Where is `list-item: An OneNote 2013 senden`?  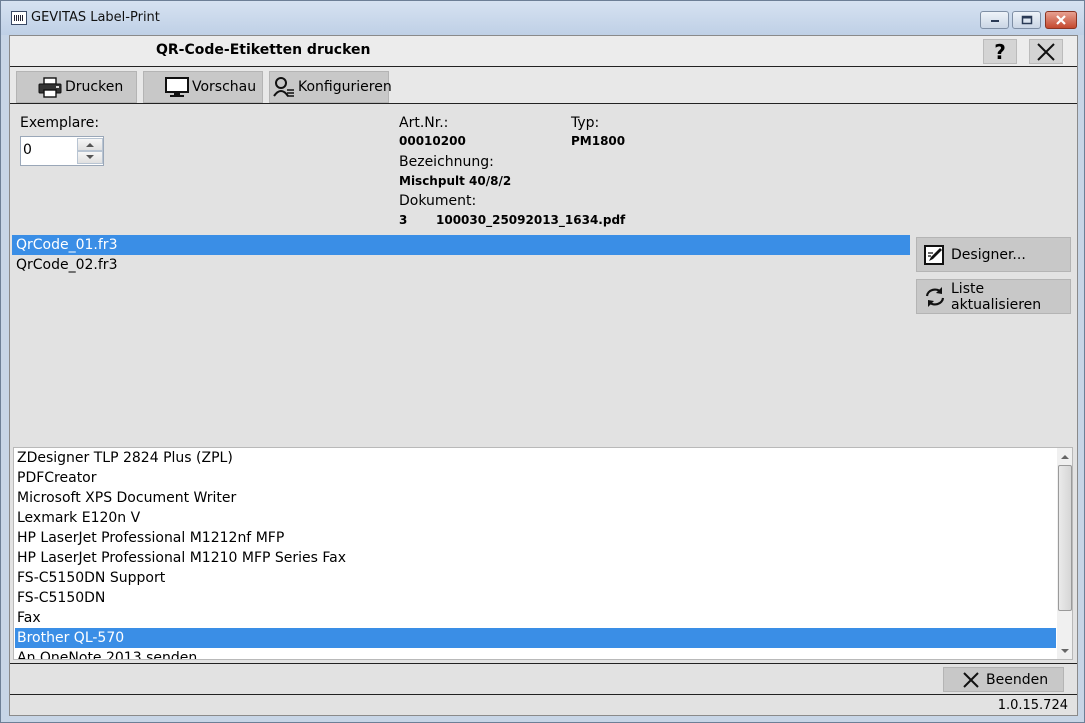 list-item: An OneNote 2013 senden is located at coordinates (535, 653).